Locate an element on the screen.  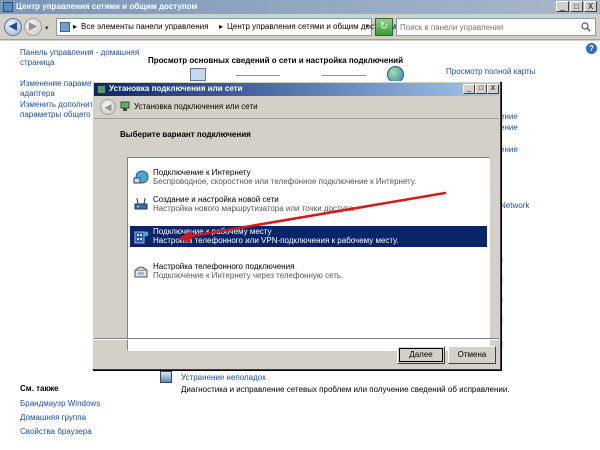
globe-network-icon is located at coordinates (141, 177).